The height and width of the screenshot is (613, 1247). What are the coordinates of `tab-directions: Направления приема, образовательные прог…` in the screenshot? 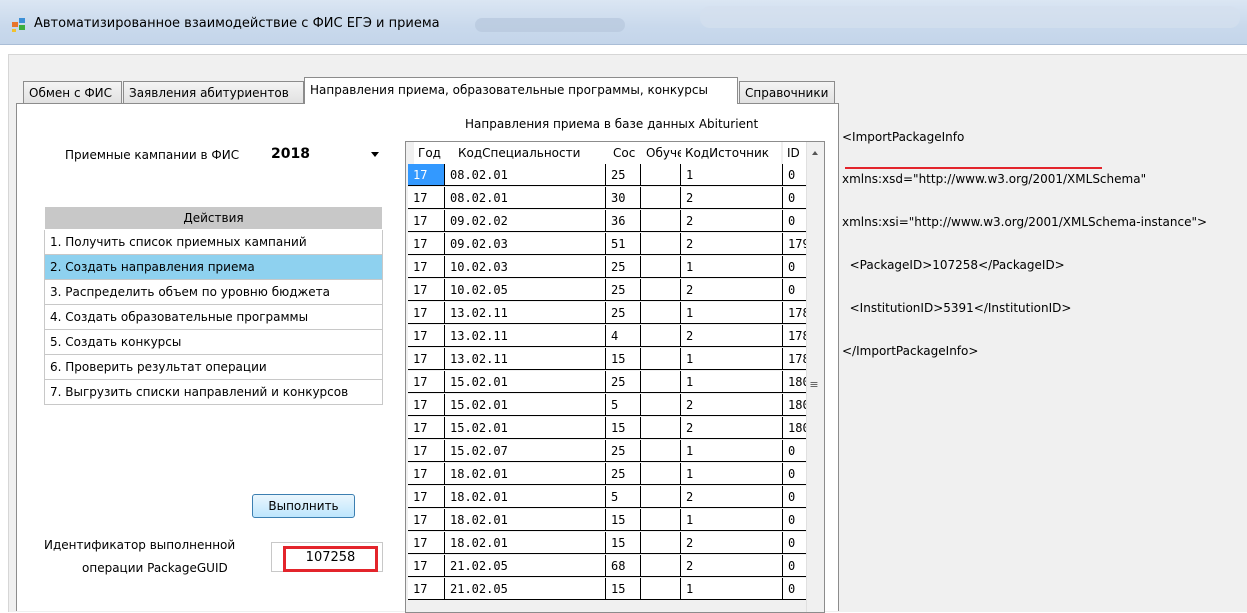 It's located at (521, 90).